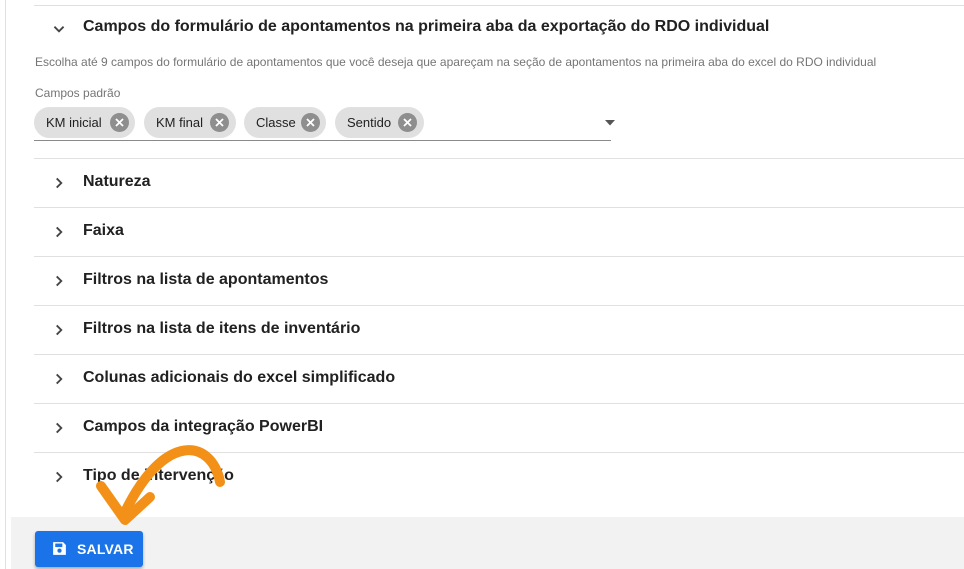 This screenshot has height=569, width=964. What do you see at coordinates (59, 548) in the screenshot?
I see `floppy-disk-icon` at bounding box center [59, 548].